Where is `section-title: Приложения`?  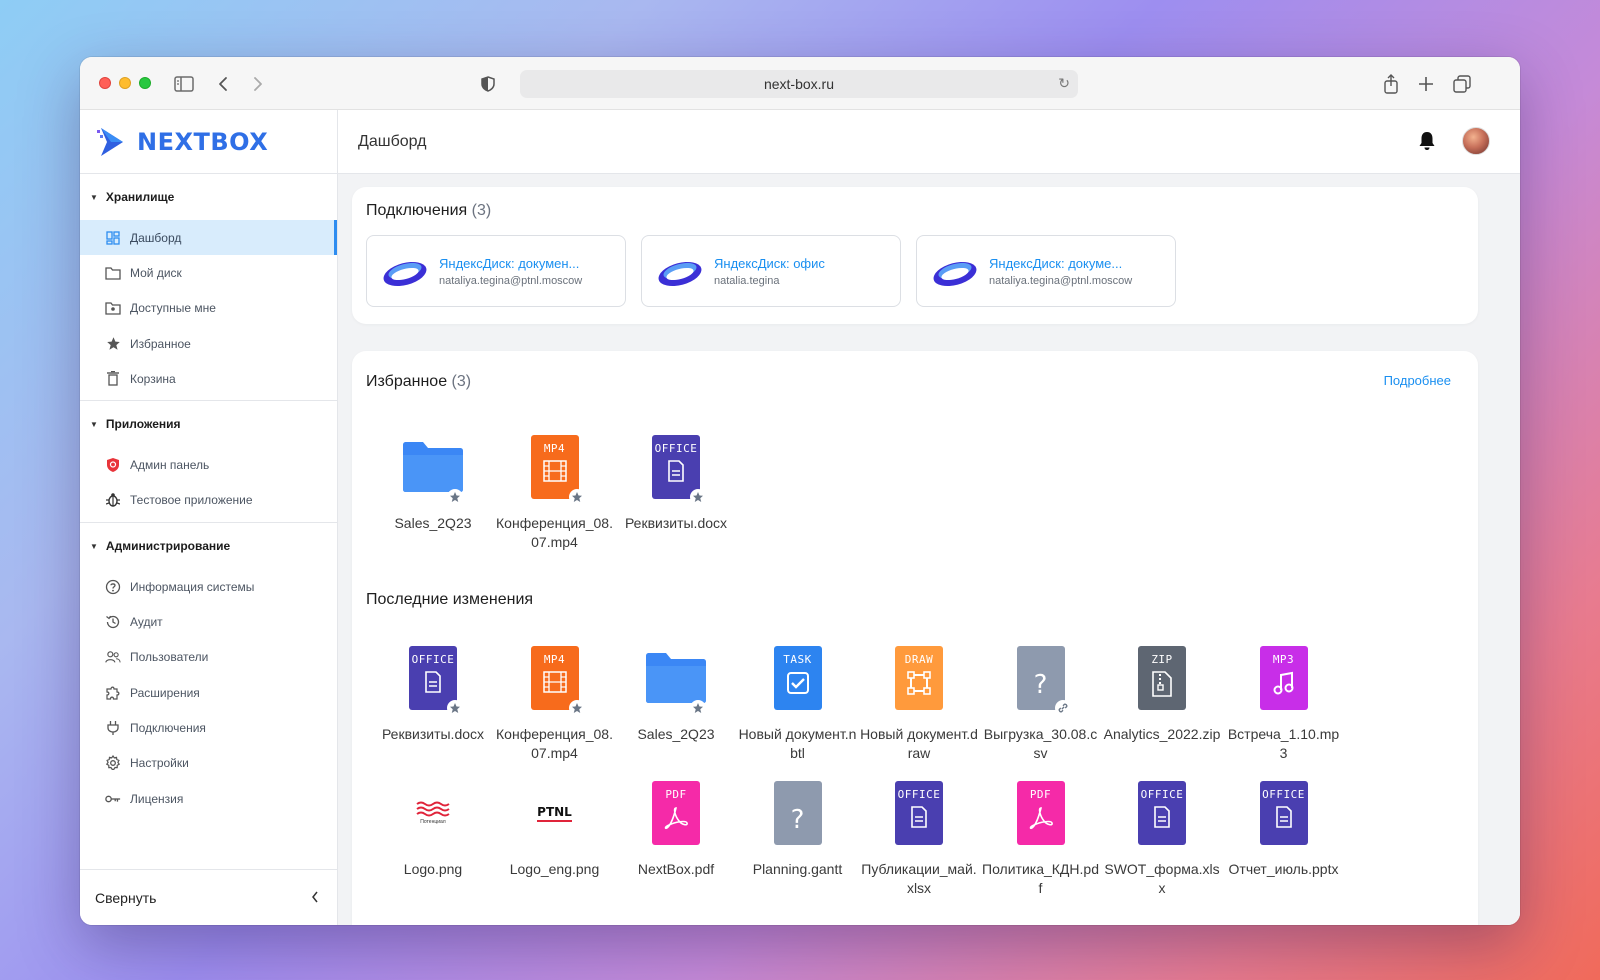 section-title: Приложения is located at coordinates (143, 424).